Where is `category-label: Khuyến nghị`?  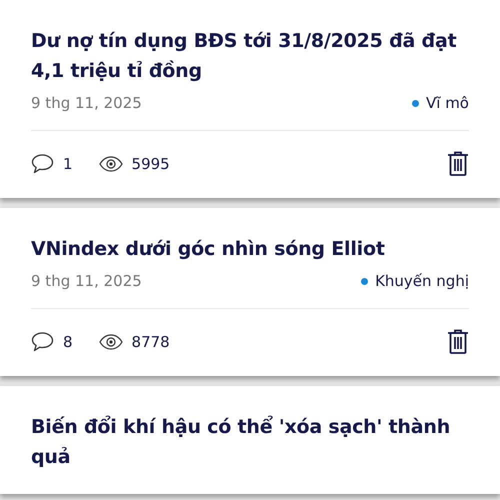
category-label: Khuyến nghị is located at coordinates (422, 281).